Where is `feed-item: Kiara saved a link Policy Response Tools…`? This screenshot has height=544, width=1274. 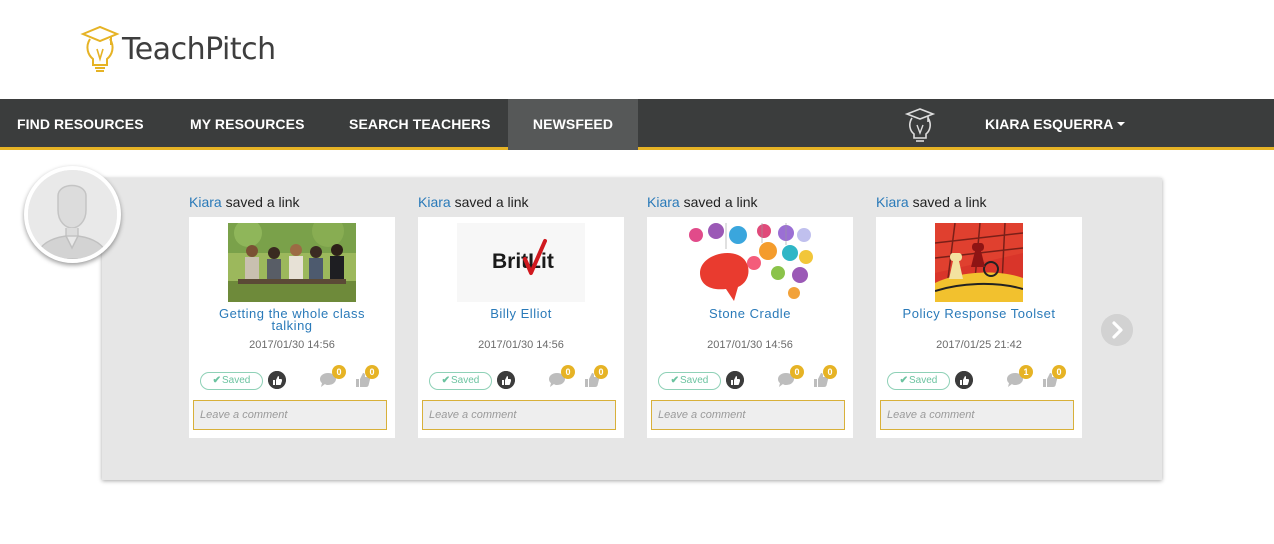 feed-item: Kiara saved a link Policy Response Tools… is located at coordinates (979, 315).